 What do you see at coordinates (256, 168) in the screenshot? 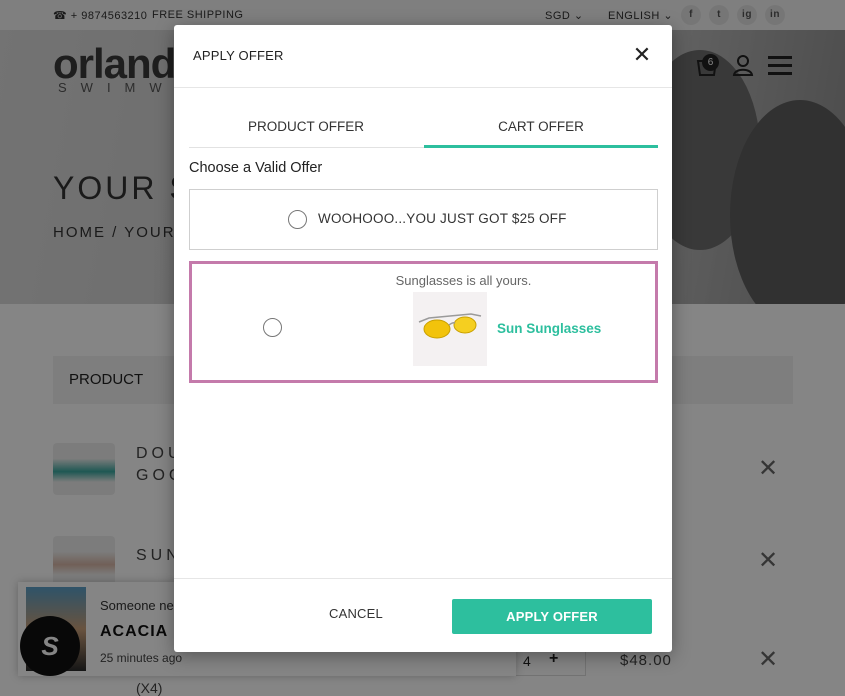
I see `choose-offer-heading: Choose a Valid Offer` at bounding box center [256, 168].